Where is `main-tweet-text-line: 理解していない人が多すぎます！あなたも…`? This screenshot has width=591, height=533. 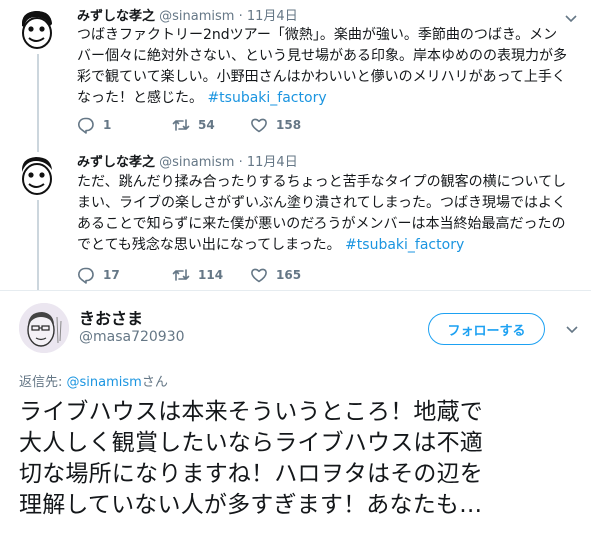
main-tweet-text-line: 理解していない人が多すぎます！あなたも… is located at coordinates (251, 505).